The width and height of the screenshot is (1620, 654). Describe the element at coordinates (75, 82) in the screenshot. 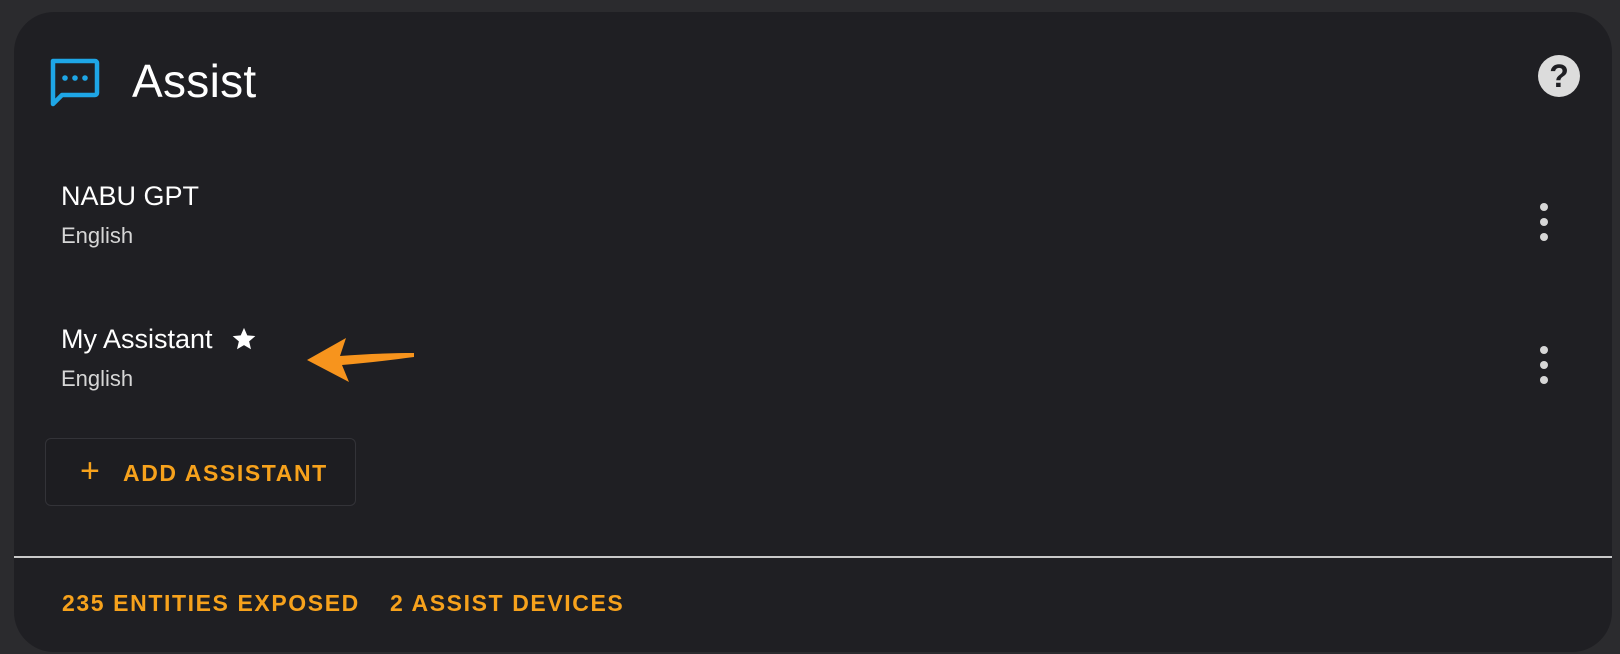

I see `message-processing-icon` at that location.